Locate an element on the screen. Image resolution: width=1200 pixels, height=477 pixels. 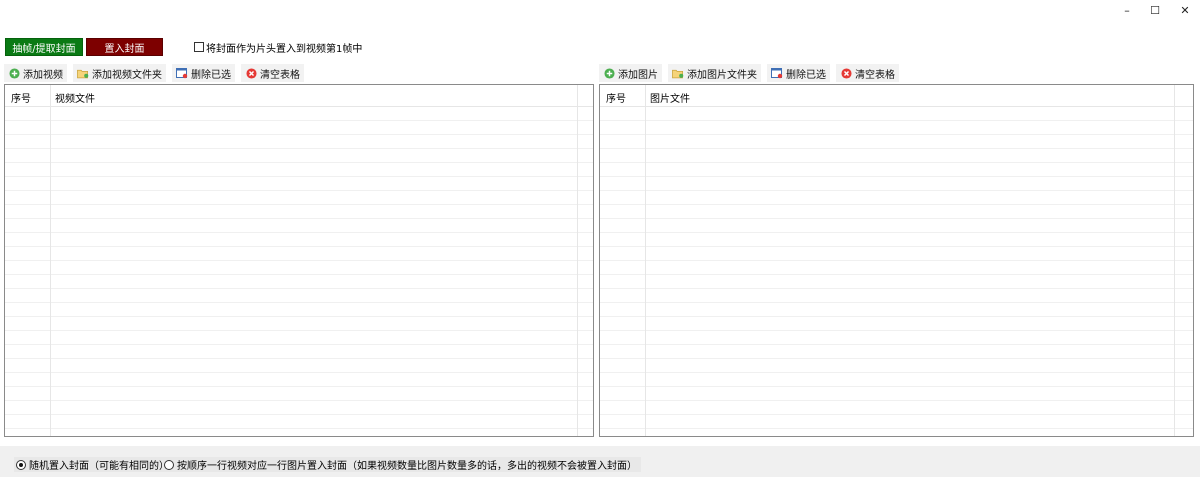
first-frame-checkbox-label: 将封面作为片头置入到视频第1帧中 is located at coordinates (284, 49).